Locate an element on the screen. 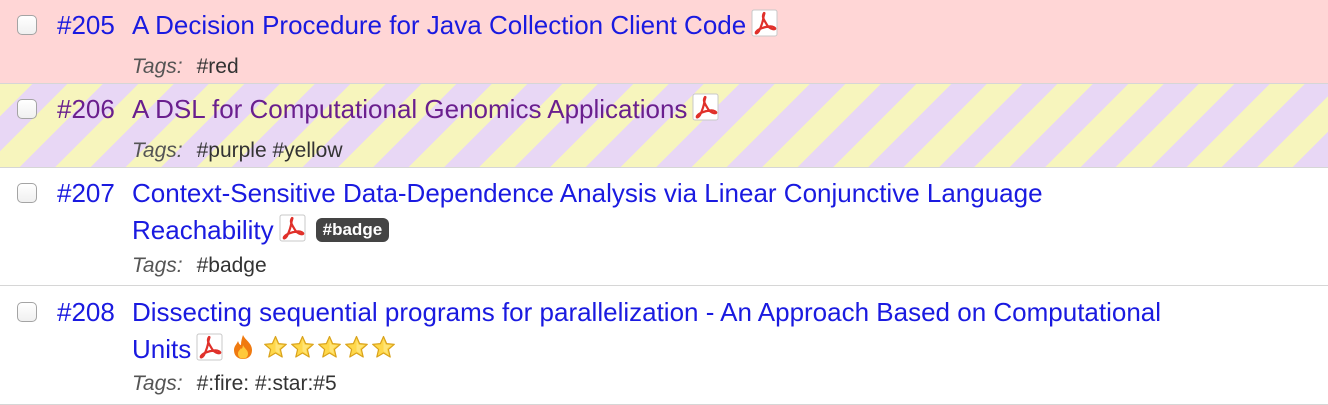 This screenshot has width=1328, height=405. paper-tags: Tags: #:fire: #:star:#5 is located at coordinates (234, 384).